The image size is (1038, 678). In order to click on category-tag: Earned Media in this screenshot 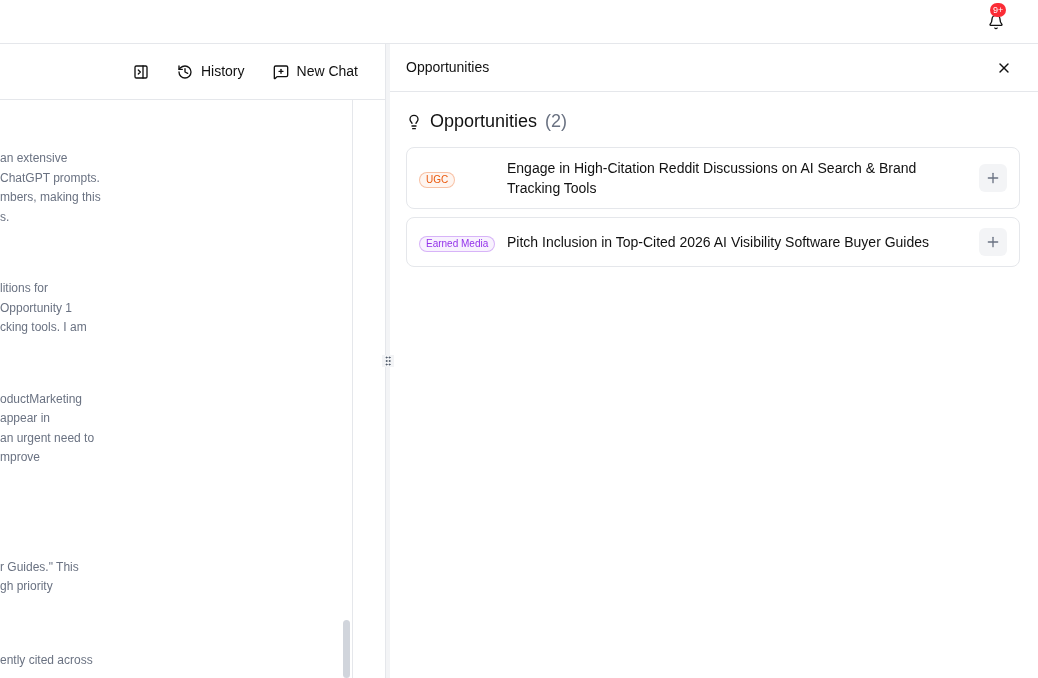, I will do `click(457, 244)`.